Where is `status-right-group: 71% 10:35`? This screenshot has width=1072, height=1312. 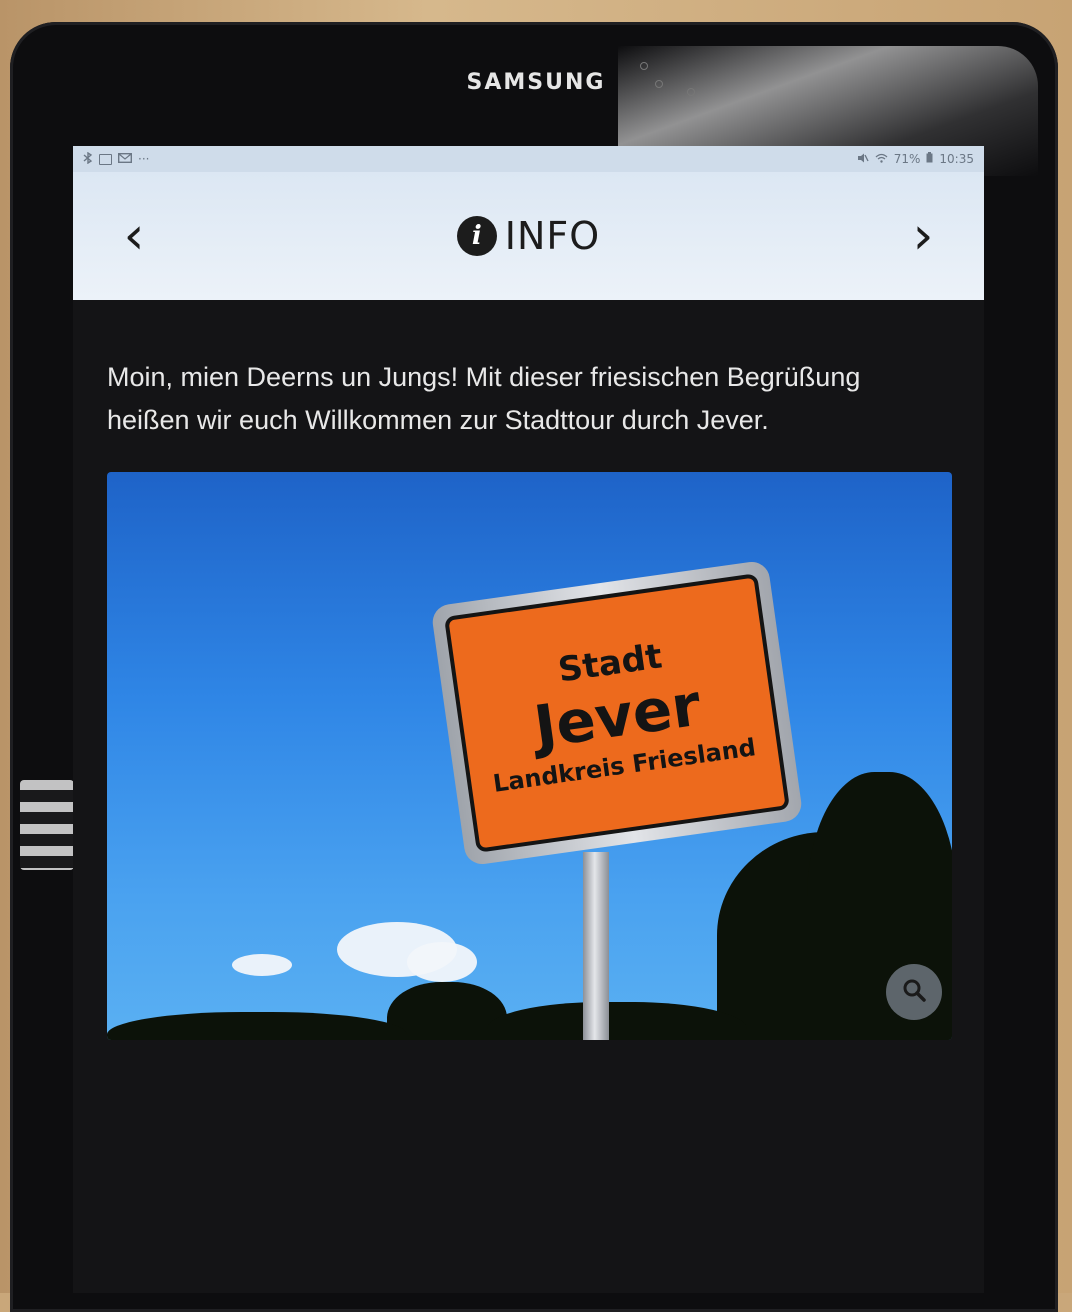
status-right-group: 71% 10:35 is located at coordinates (915, 159).